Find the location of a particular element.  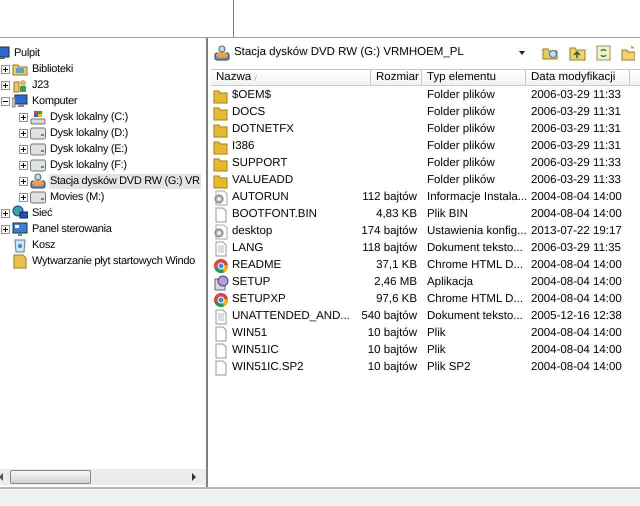

file-name: DOTNETFX is located at coordinates (263, 129).